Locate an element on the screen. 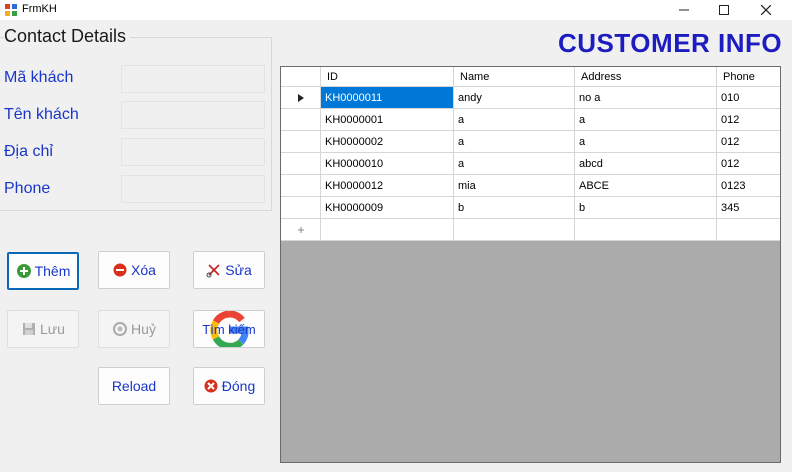 Image resolution: width=792 pixels, height=472 pixels. reload-button: Reload is located at coordinates (134, 386).